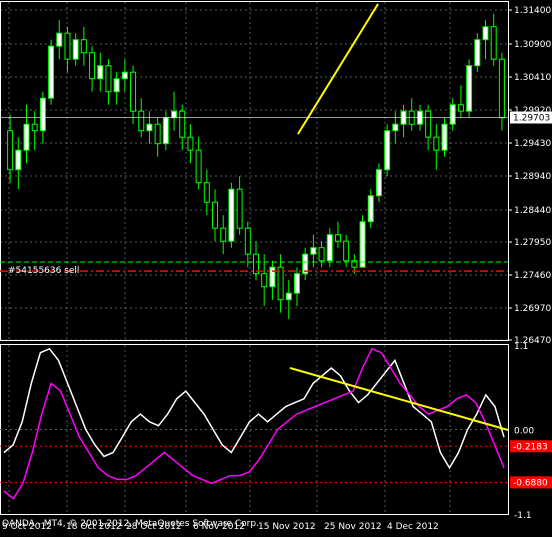 Image resolution: width=552 pixels, height=537 pixels. Describe the element at coordinates (399, 399) in the screenshot. I see `oscillator-trendline` at that location.